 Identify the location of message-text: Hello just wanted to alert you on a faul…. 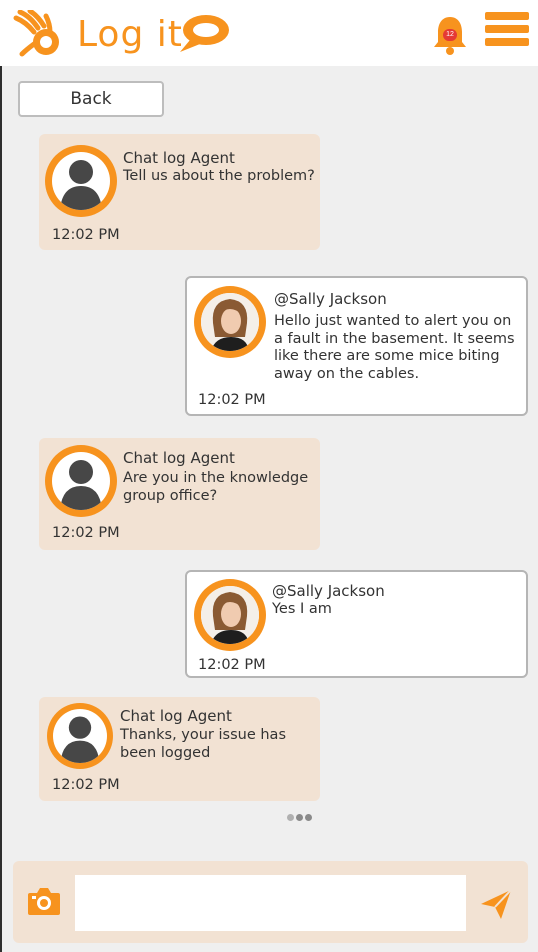
(394, 347).